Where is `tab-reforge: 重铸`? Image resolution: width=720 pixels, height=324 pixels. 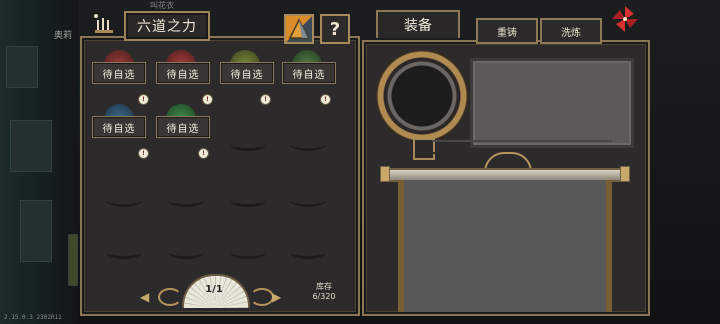
tab-reforge: 重铸 is located at coordinates (507, 31).